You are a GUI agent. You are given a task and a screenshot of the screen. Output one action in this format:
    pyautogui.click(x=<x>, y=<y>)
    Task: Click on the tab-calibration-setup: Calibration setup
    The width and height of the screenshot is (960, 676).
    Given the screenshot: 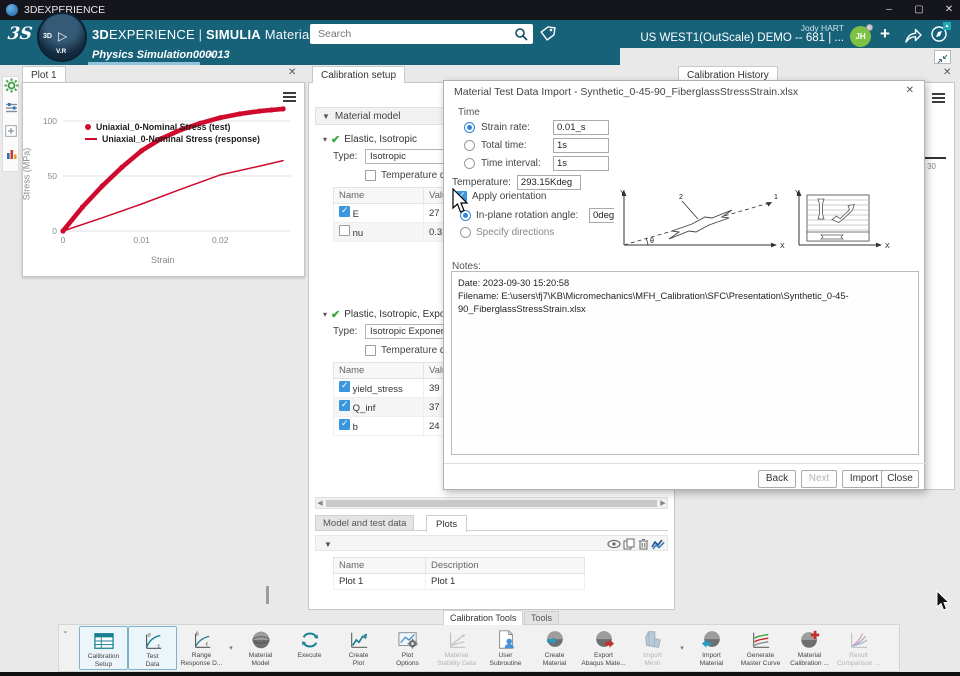 What is the action you would take?
    pyautogui.click(x=359, y=74)
    